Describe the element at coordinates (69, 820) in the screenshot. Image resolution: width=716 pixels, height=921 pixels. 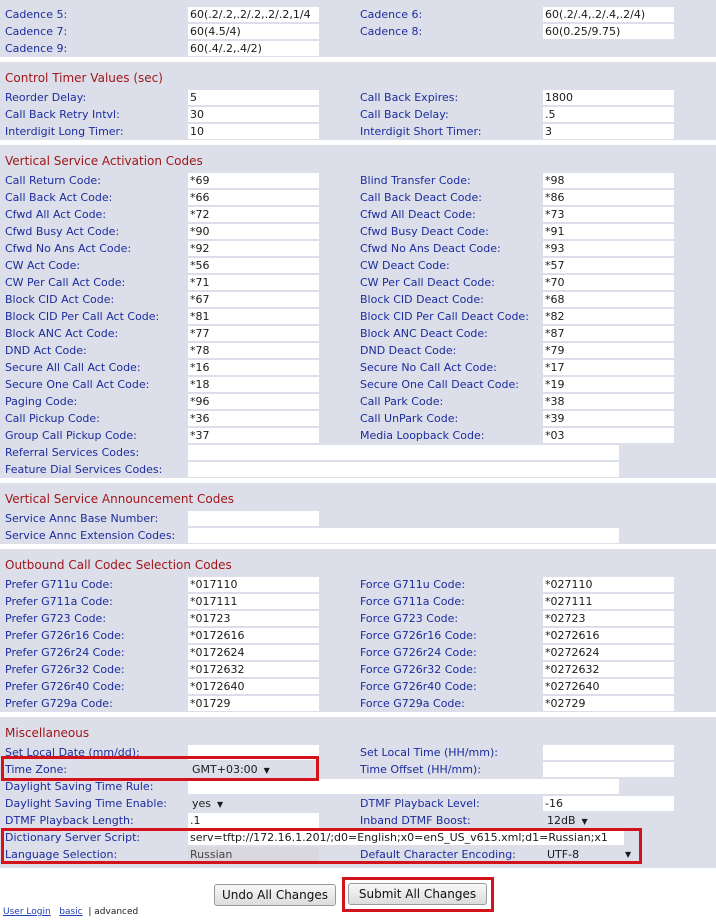
I see `field-label: DTMF Playback Length:` at that location.